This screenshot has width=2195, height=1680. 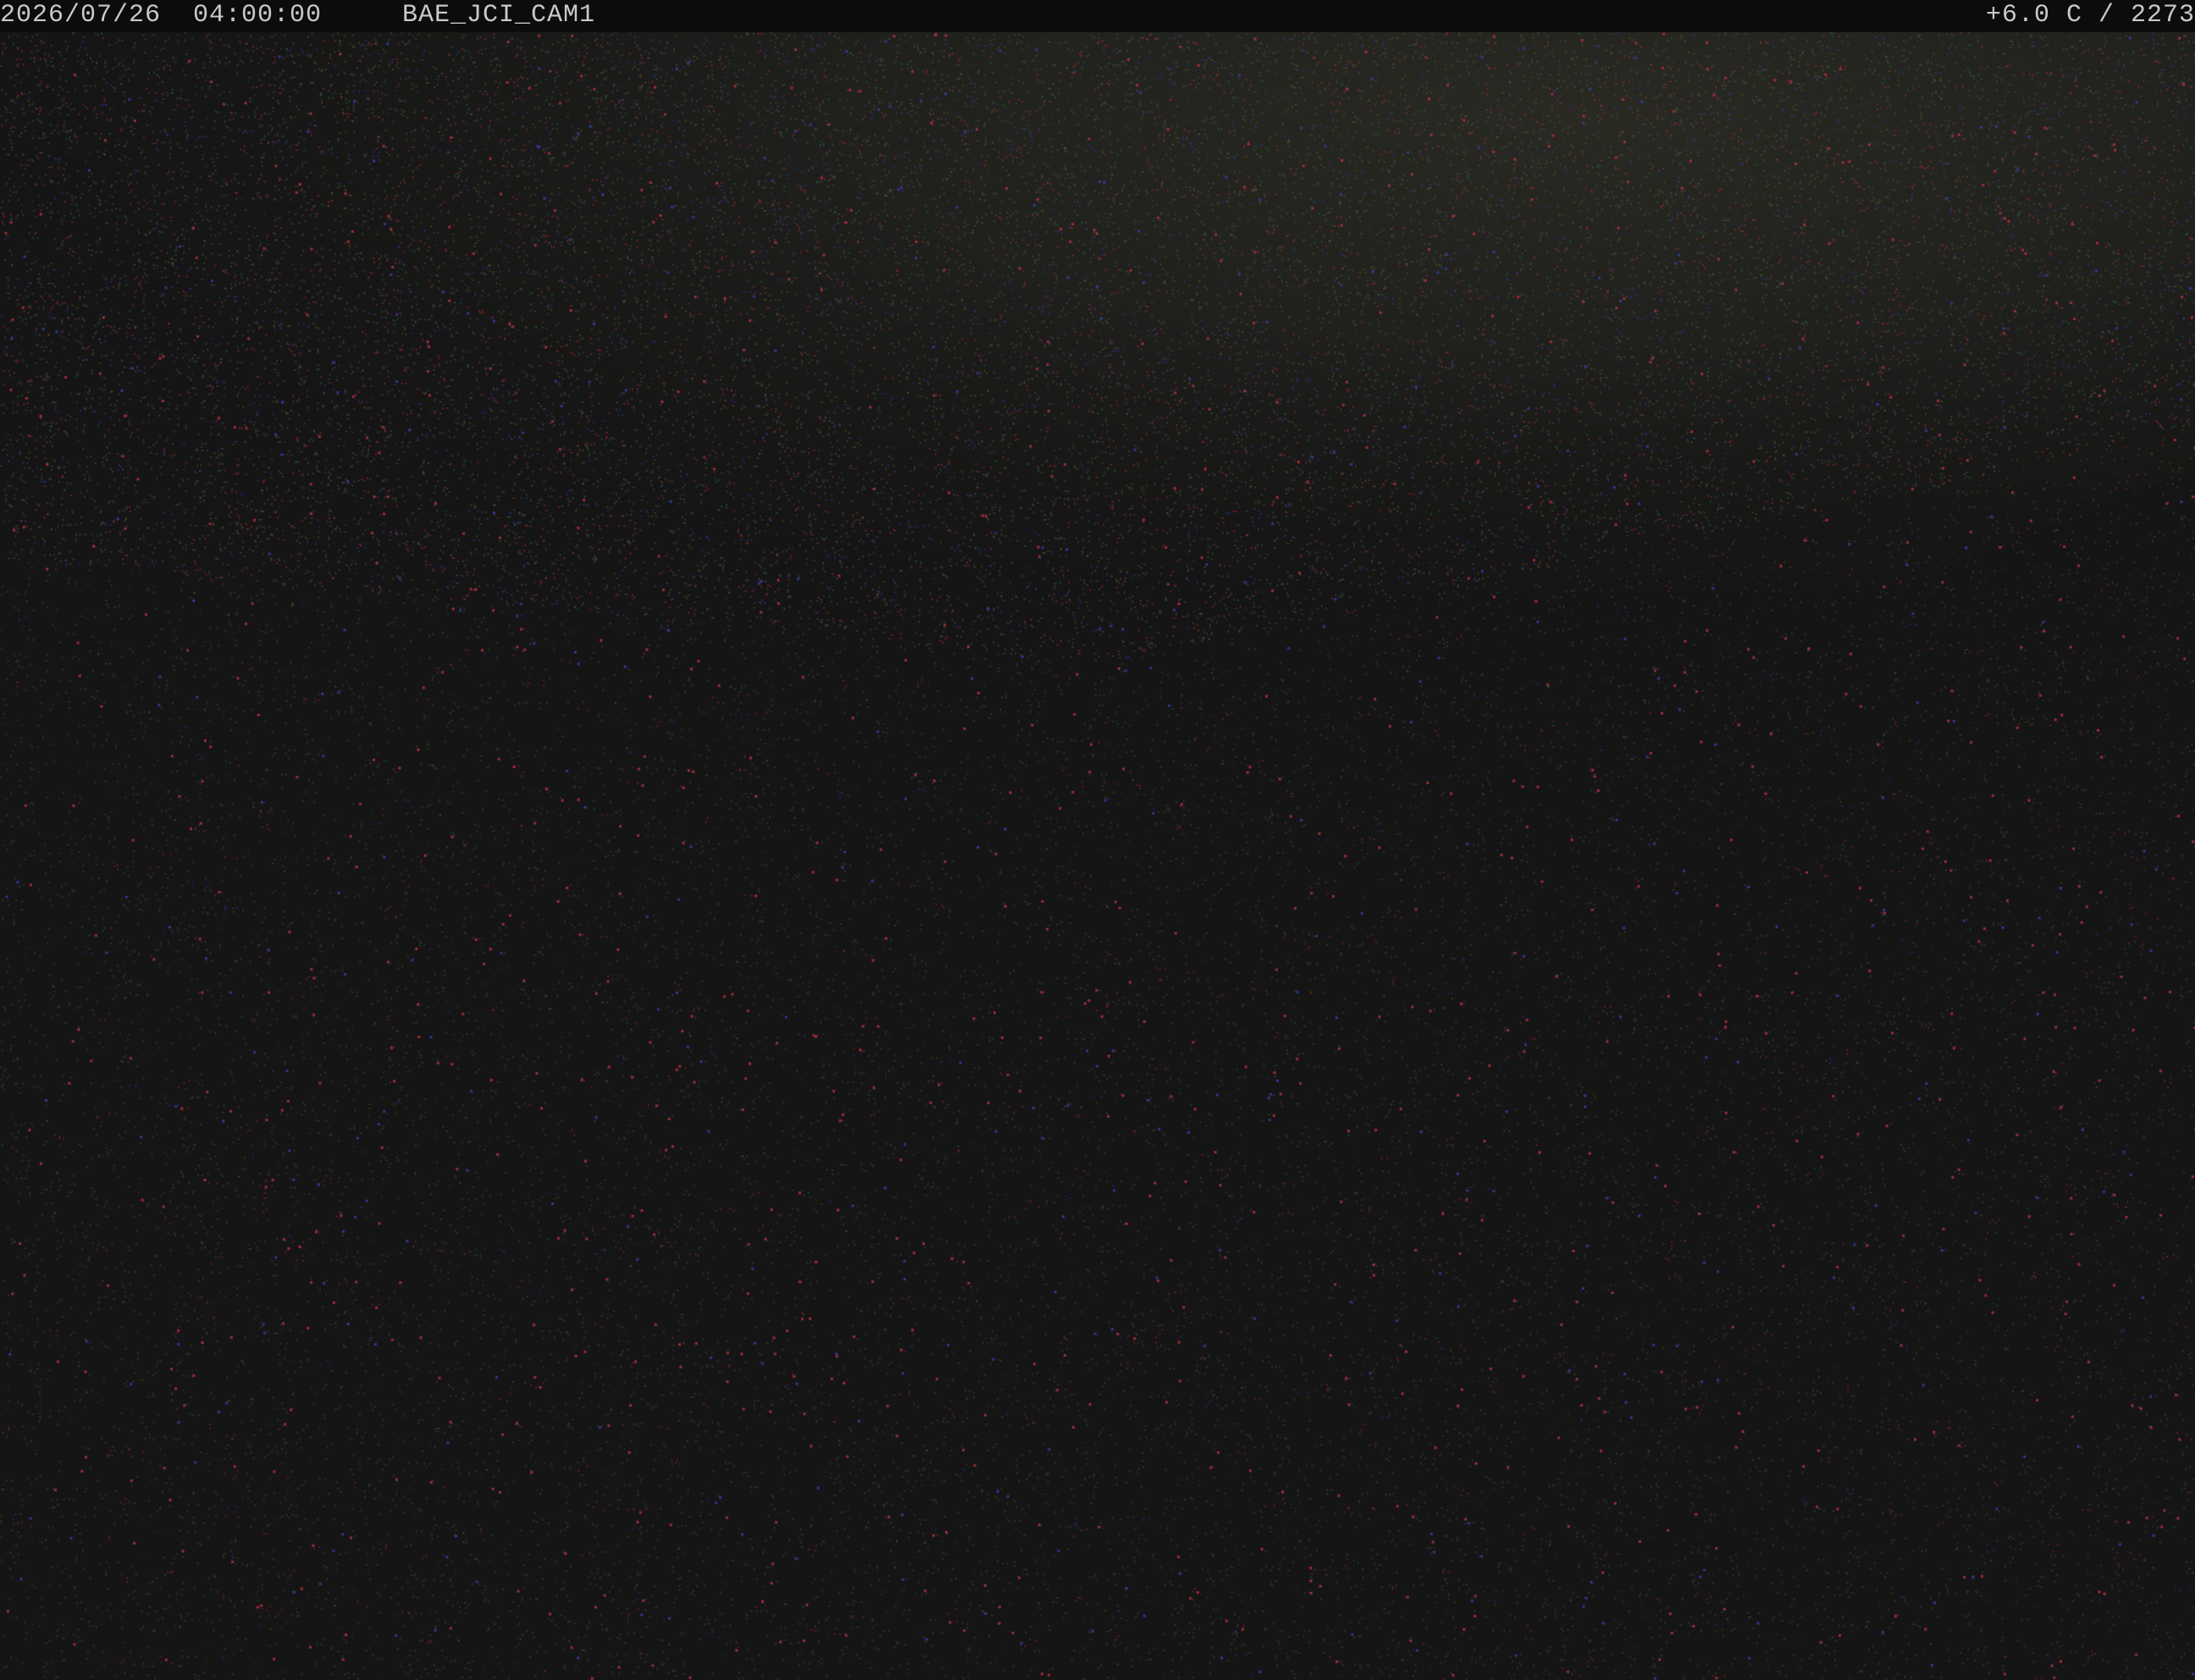 I want to click on timestamp-label: 2026/07/26 04:00:00, so click(x=162, y=15).